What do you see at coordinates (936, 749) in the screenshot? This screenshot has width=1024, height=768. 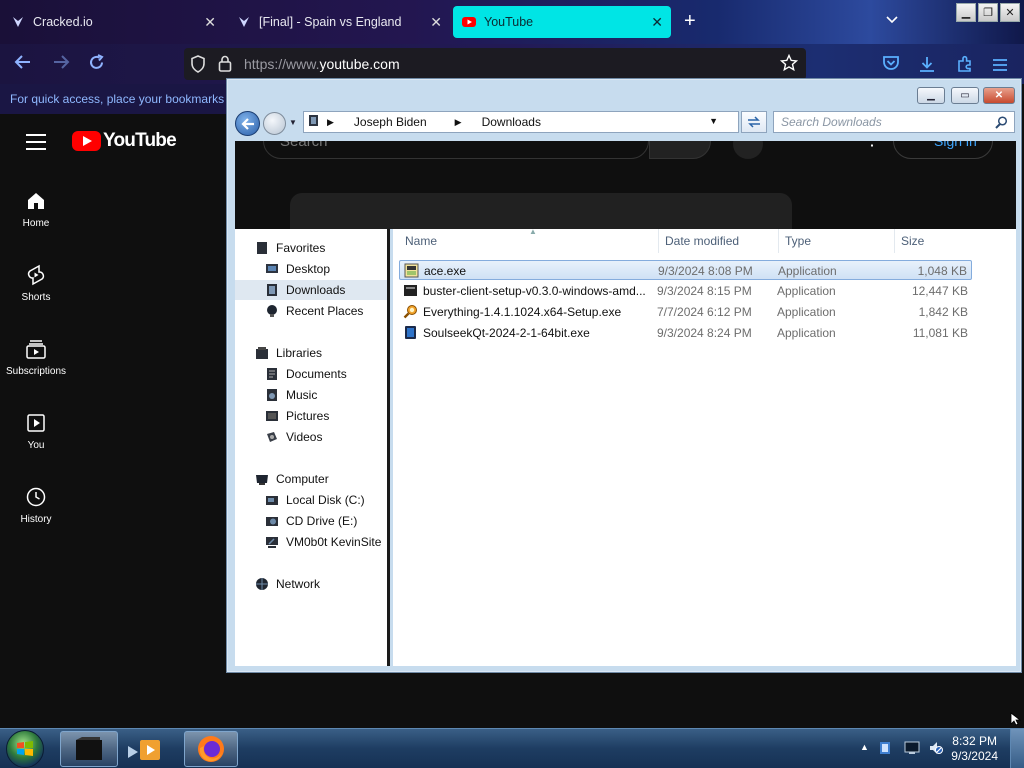 I see `volume-muted-icon` at bounding box center [936, 749].